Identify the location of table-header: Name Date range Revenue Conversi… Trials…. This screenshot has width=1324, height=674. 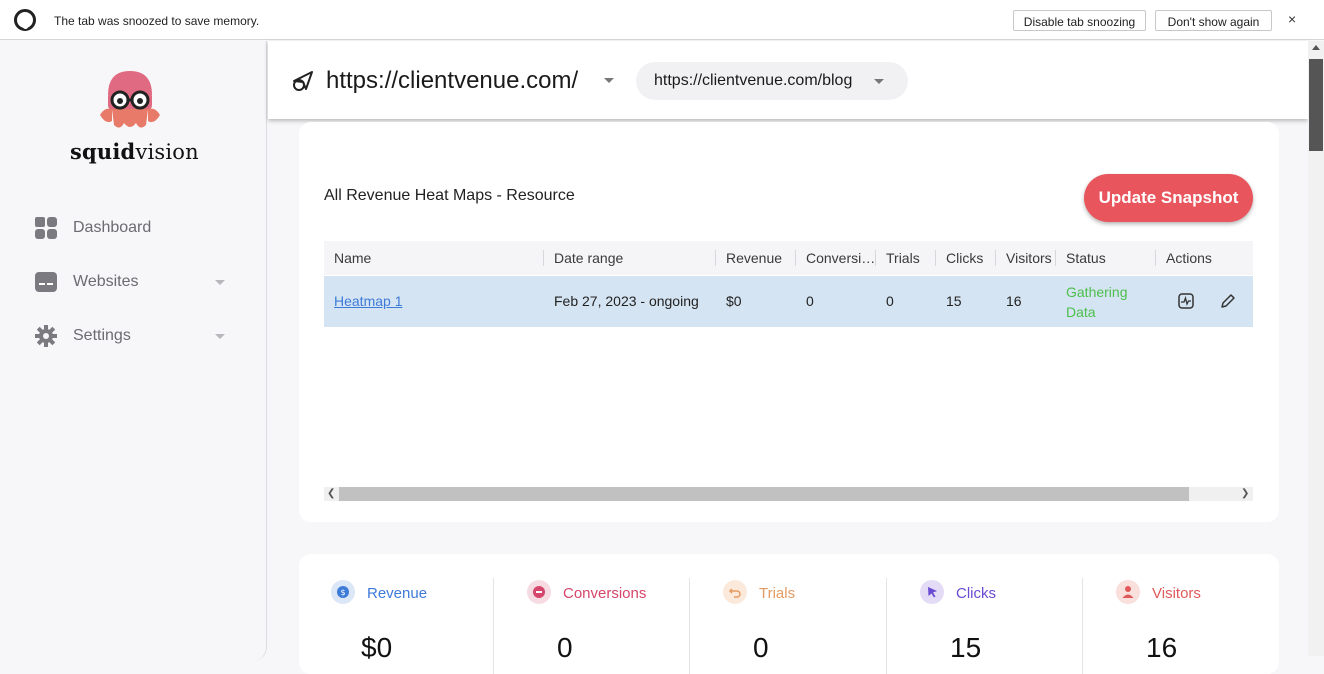
(788, 258).